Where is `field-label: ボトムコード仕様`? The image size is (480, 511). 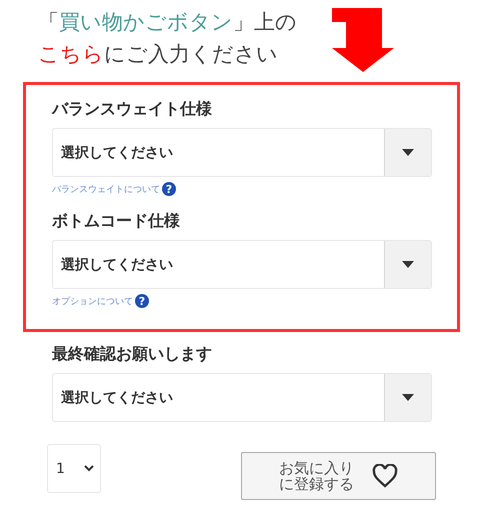
field-label: ボトムコード仕様 is located at coordinates (116, 221).